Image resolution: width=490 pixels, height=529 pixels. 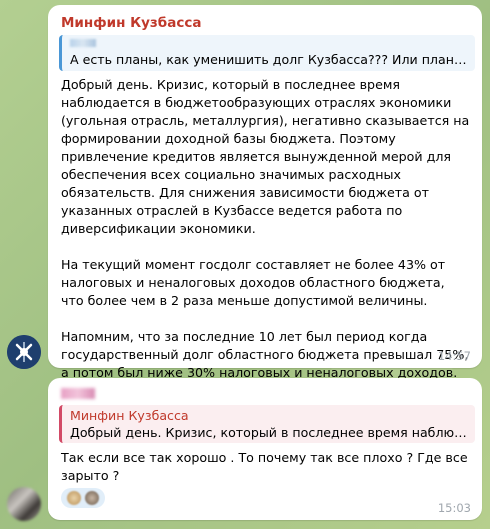 I want to click on channel-avatar, so click(x=24, y=352).